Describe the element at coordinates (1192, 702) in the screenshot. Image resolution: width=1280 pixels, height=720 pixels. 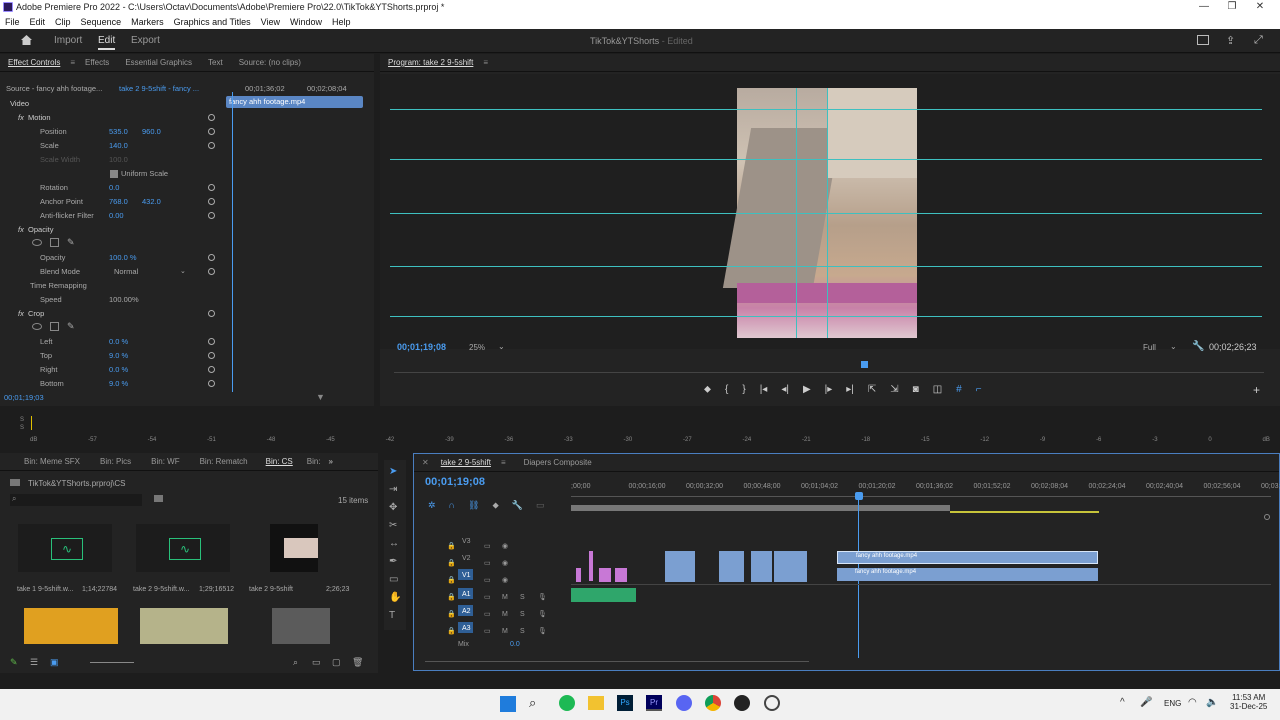
I see `wifi-icon: ◠` at that location.